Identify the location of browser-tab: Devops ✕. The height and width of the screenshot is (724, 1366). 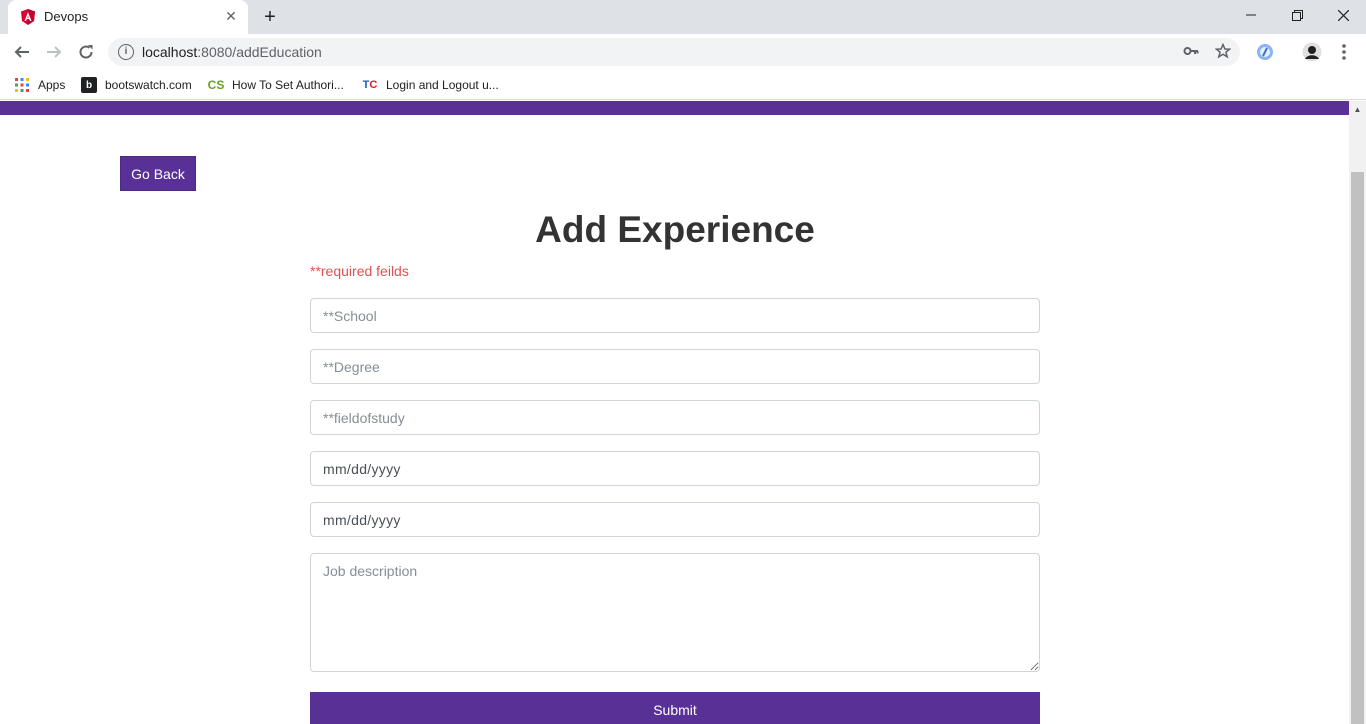
(128, 17).